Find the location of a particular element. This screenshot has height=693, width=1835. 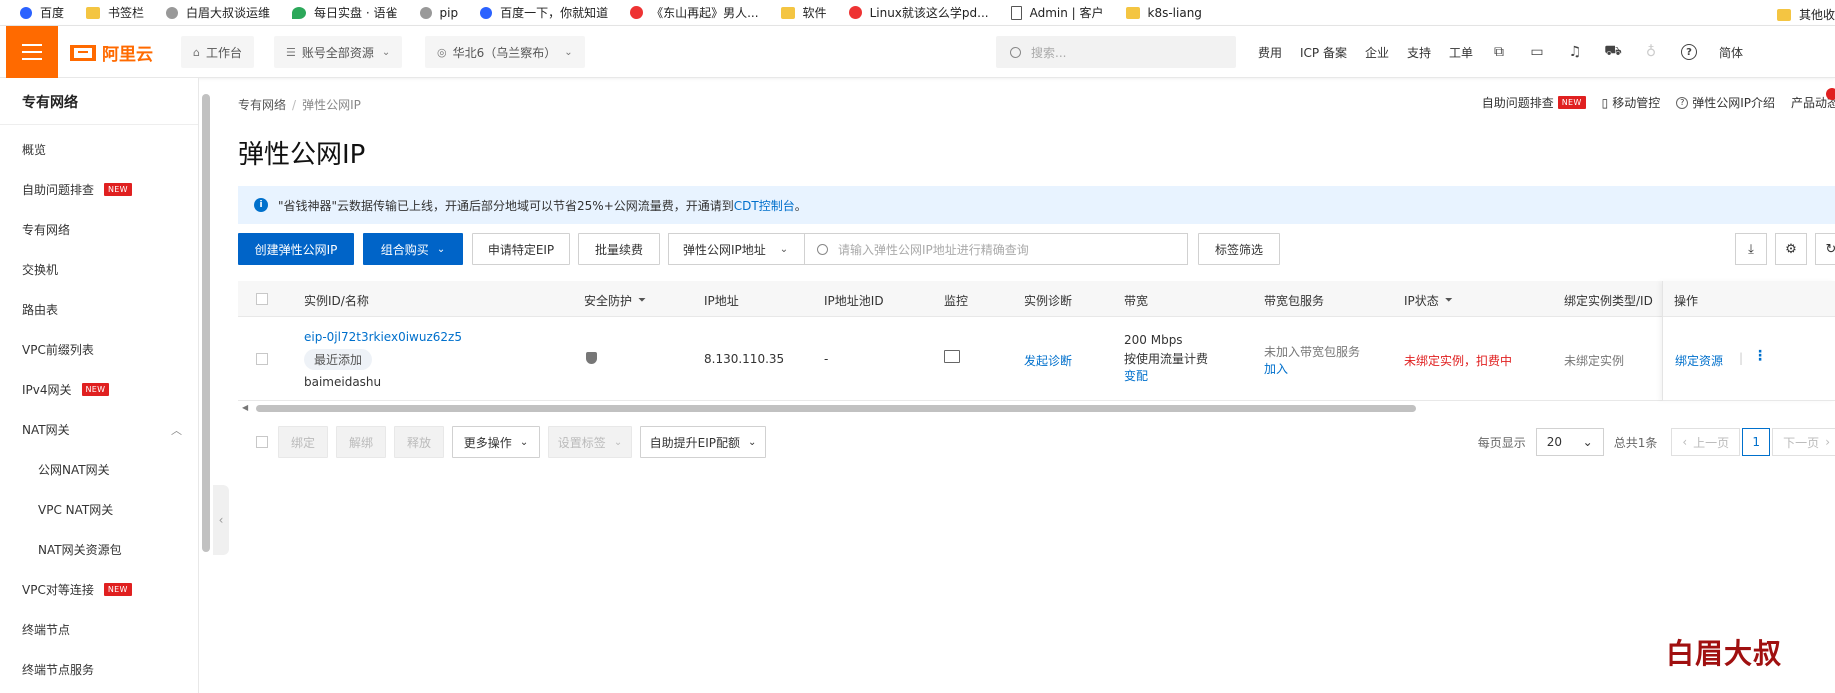

sidebar-collapse-button: ‹ is located at coordinates (221, 520).